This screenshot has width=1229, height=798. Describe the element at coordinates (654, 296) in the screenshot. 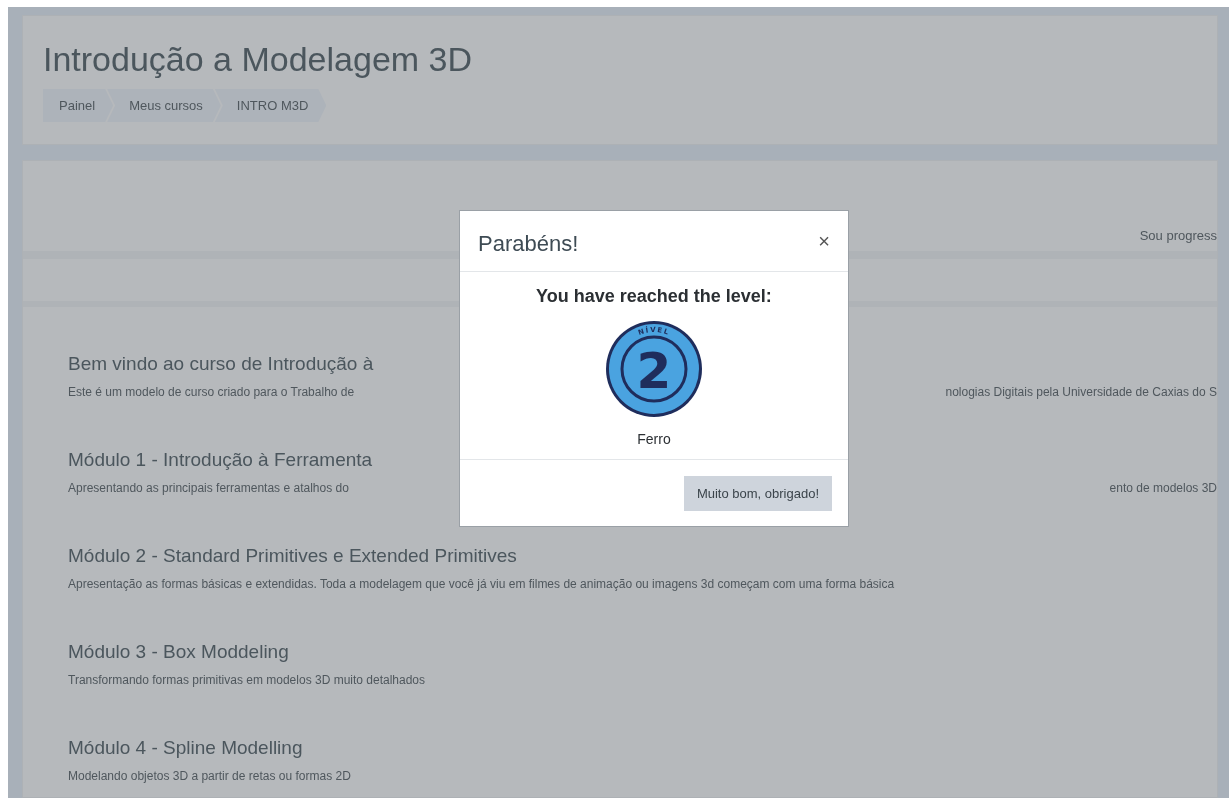

I see `dialog-heading: You have reached the level:` at that location.